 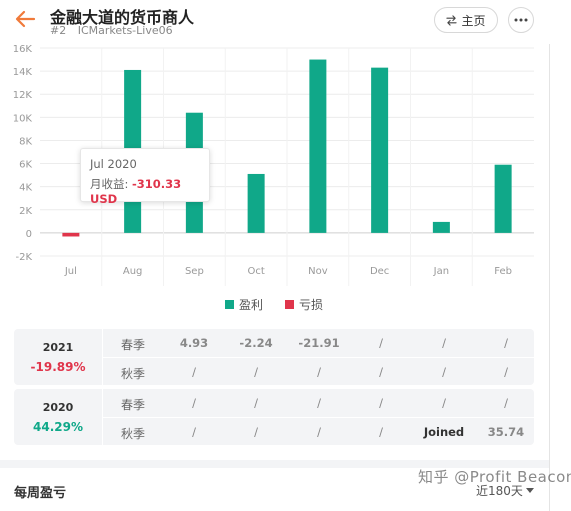 What do you see at coordinates (274, 304) in the screenshot?
I see `chart-legend: 盈利 亏损` at bounding box center [274, 304].